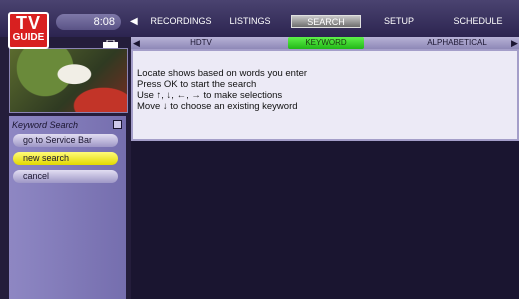 This screenshot has width=519, height=299. What do you see at coordinates (222, 73) in the screenshot?
I see `instruction-line: Locate shows based on words you enter` at bounding box center [222, 73].